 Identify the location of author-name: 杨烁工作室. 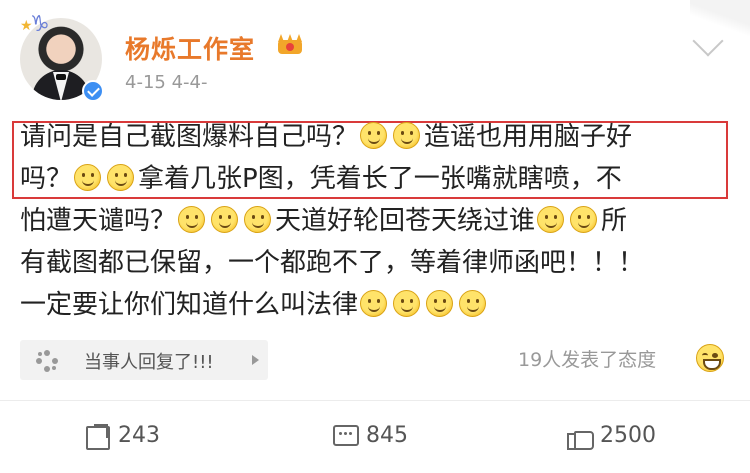
(190, 48).